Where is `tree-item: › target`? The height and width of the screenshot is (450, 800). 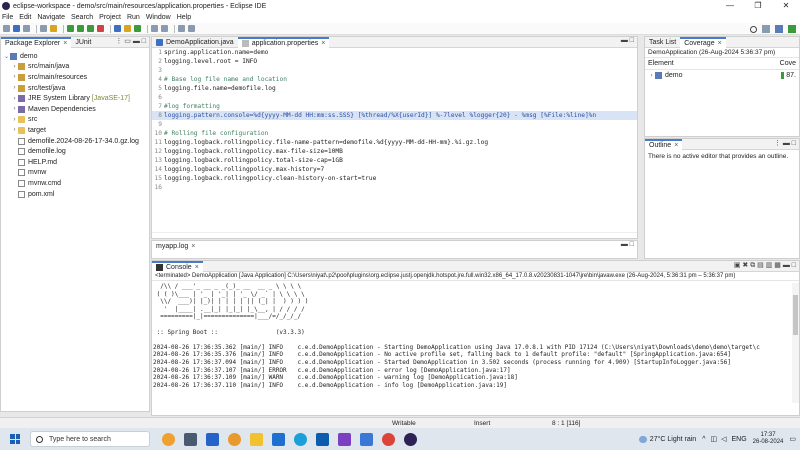 tree-item: › target is located at coordinates (75, 130).